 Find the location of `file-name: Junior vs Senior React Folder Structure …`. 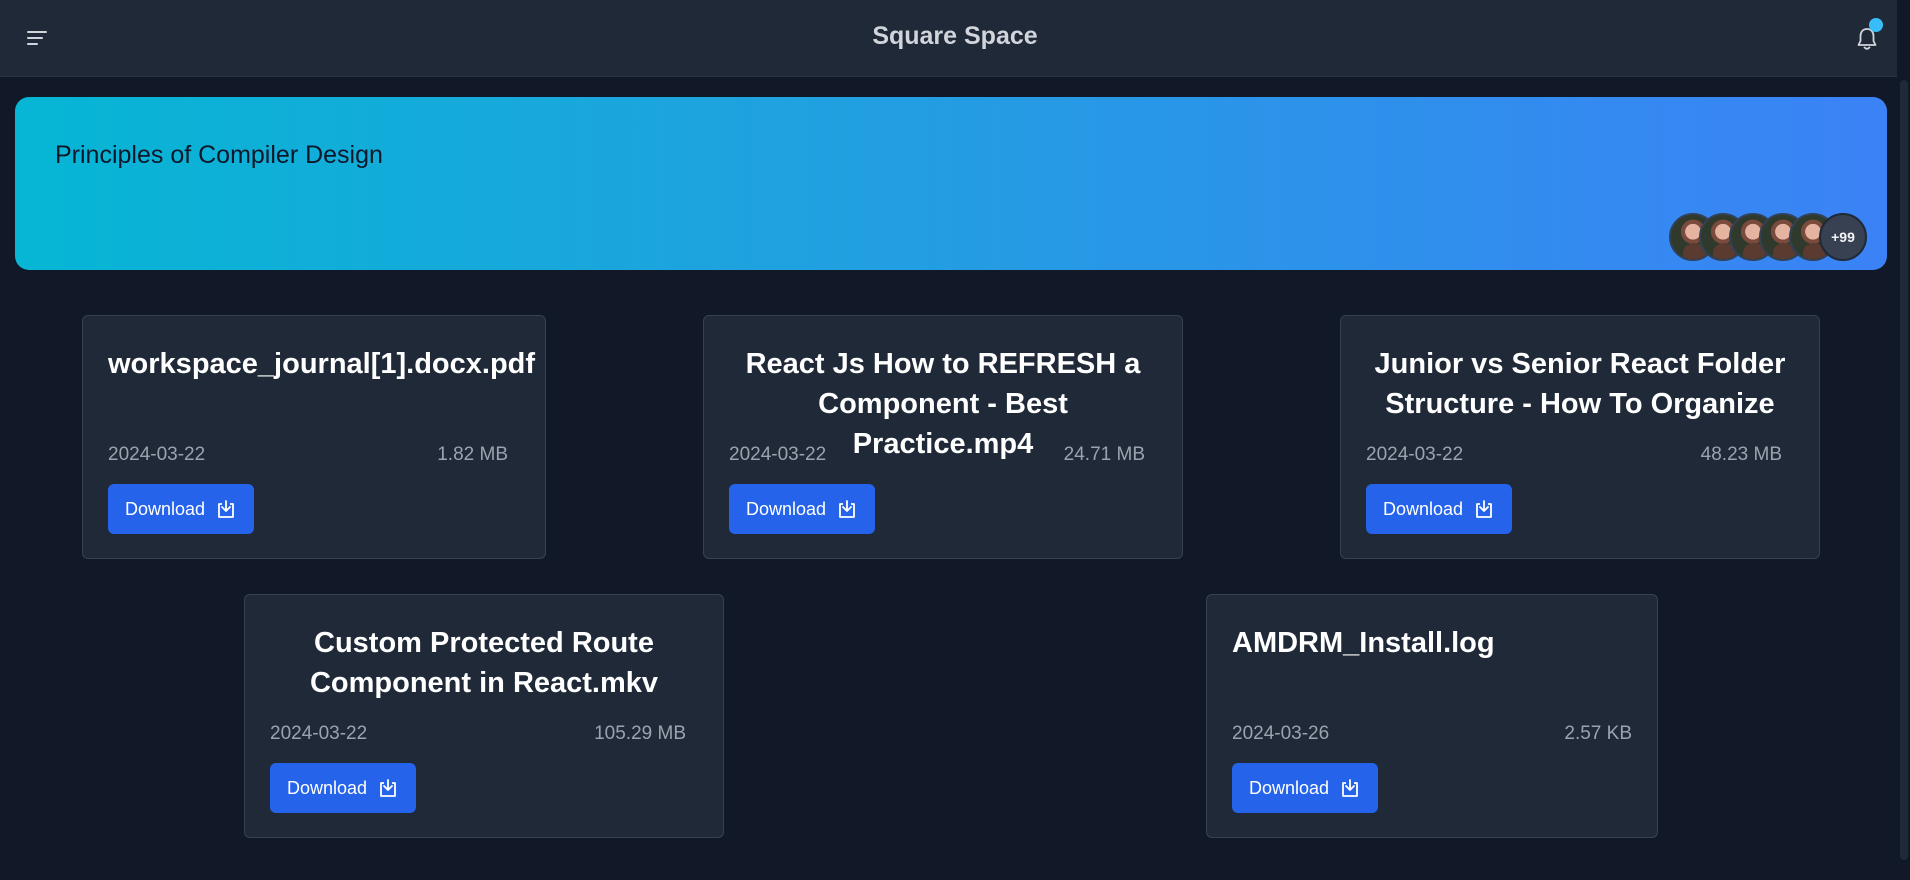

file-name: Junior vs Senior React Folder Structure … is located at coordinates (1580, 384).